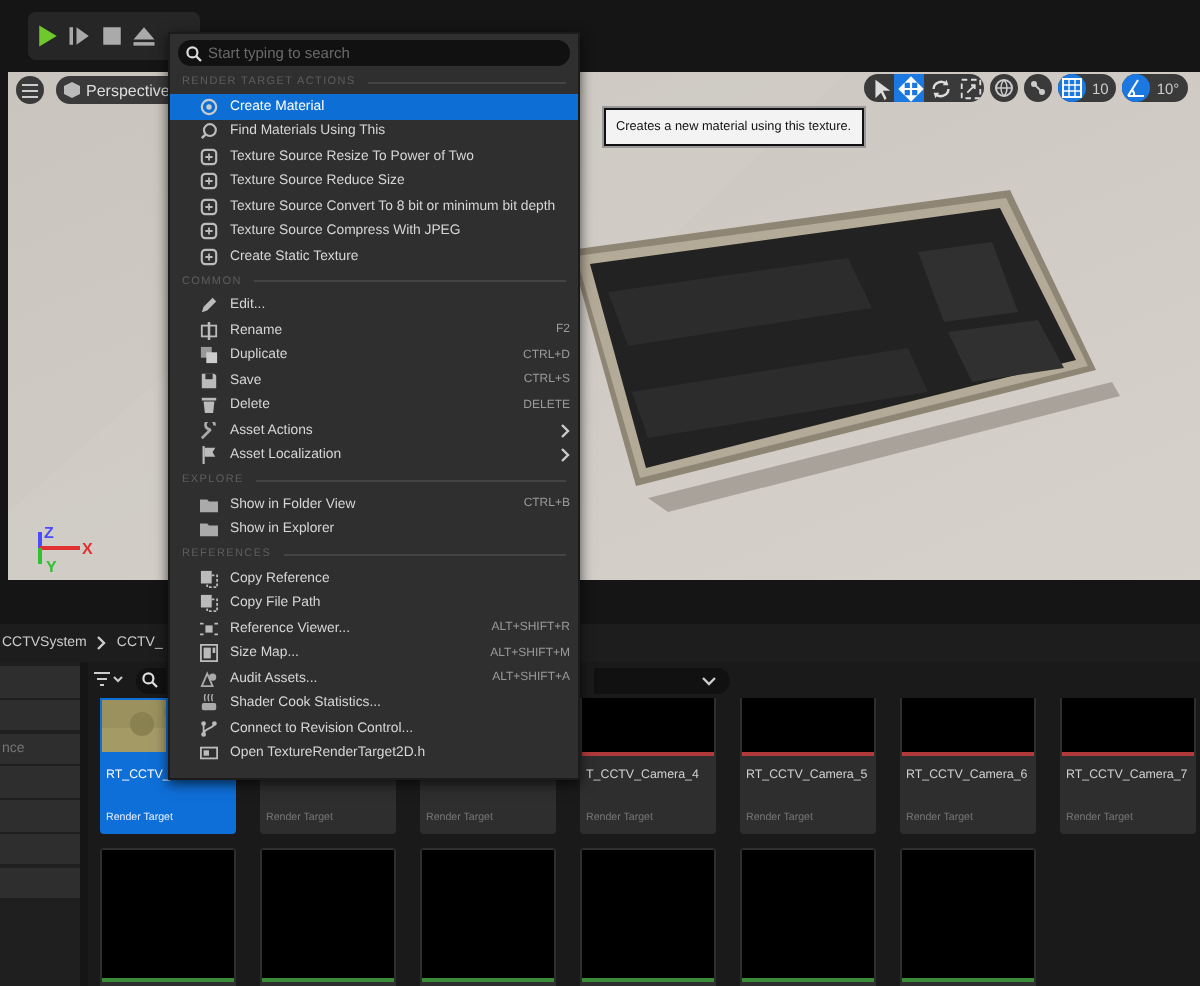 The image size is (1200, 986). I want to click on axis-label: Z, so click(49, 533).